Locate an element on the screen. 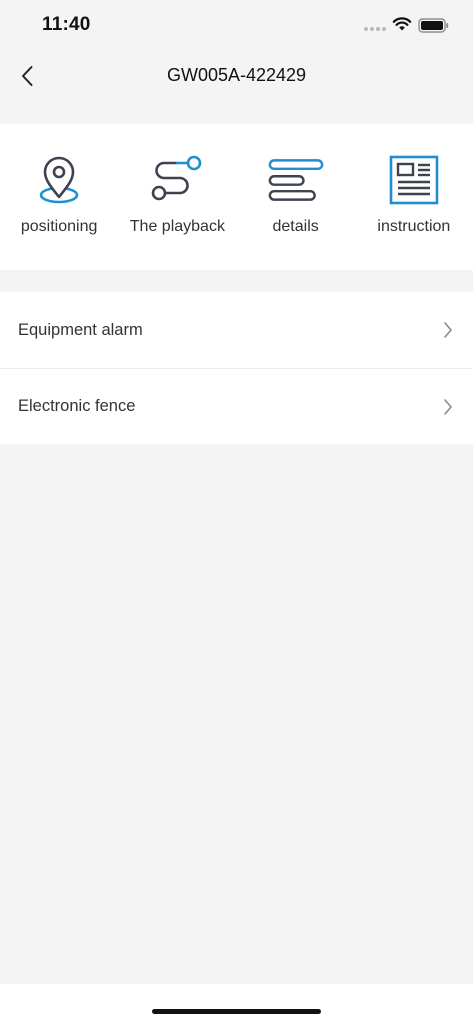 This screenshot has width=473, height=1024. instruction-button: instruction is located at coordinates (414, 197).